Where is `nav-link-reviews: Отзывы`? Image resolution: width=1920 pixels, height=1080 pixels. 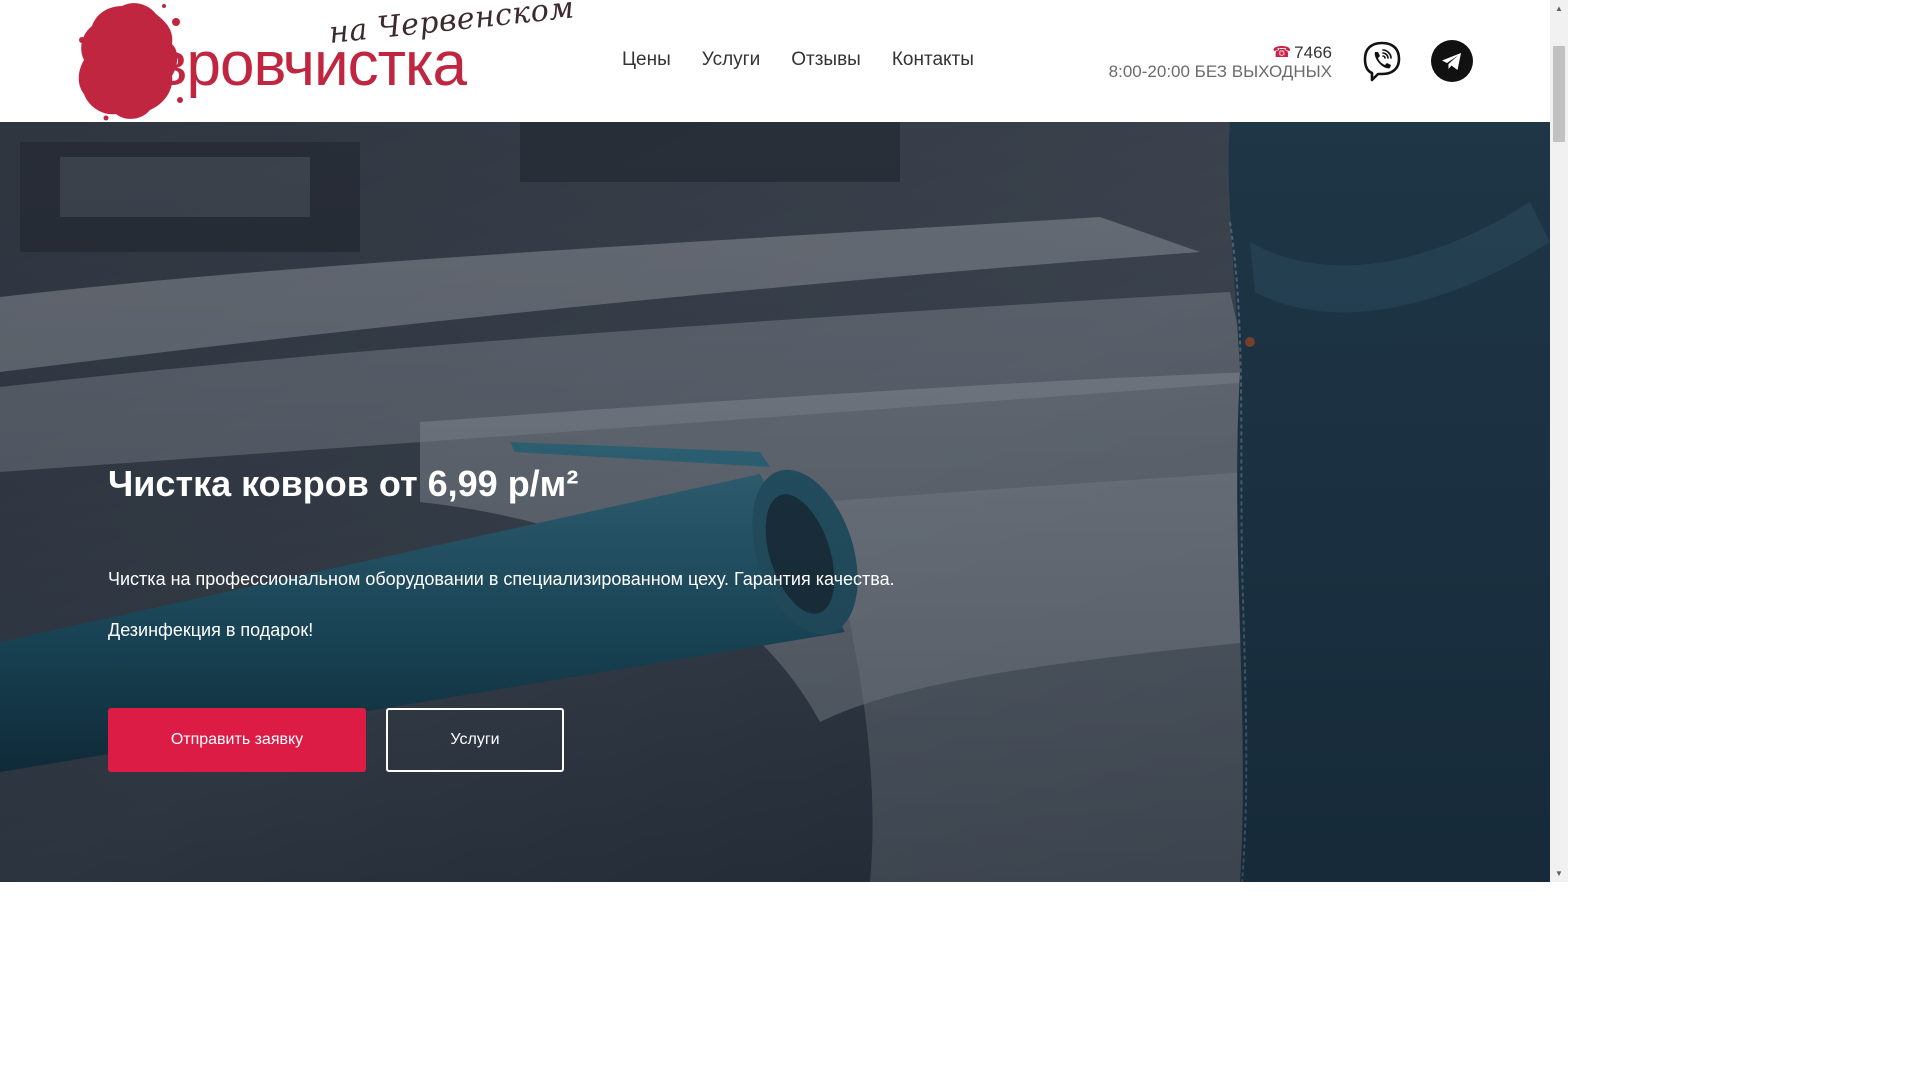 nav-link-reviews: Отзывы is located at coordinates (826, 60).